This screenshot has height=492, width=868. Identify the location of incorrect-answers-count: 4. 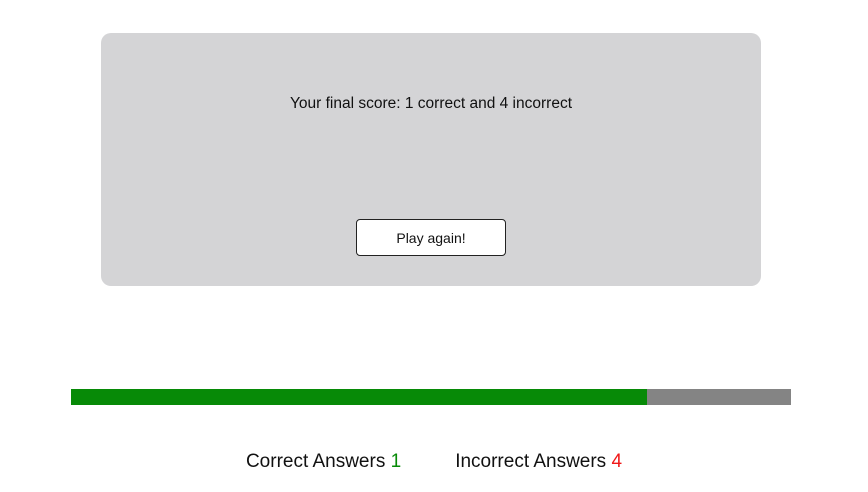
(617, 461).